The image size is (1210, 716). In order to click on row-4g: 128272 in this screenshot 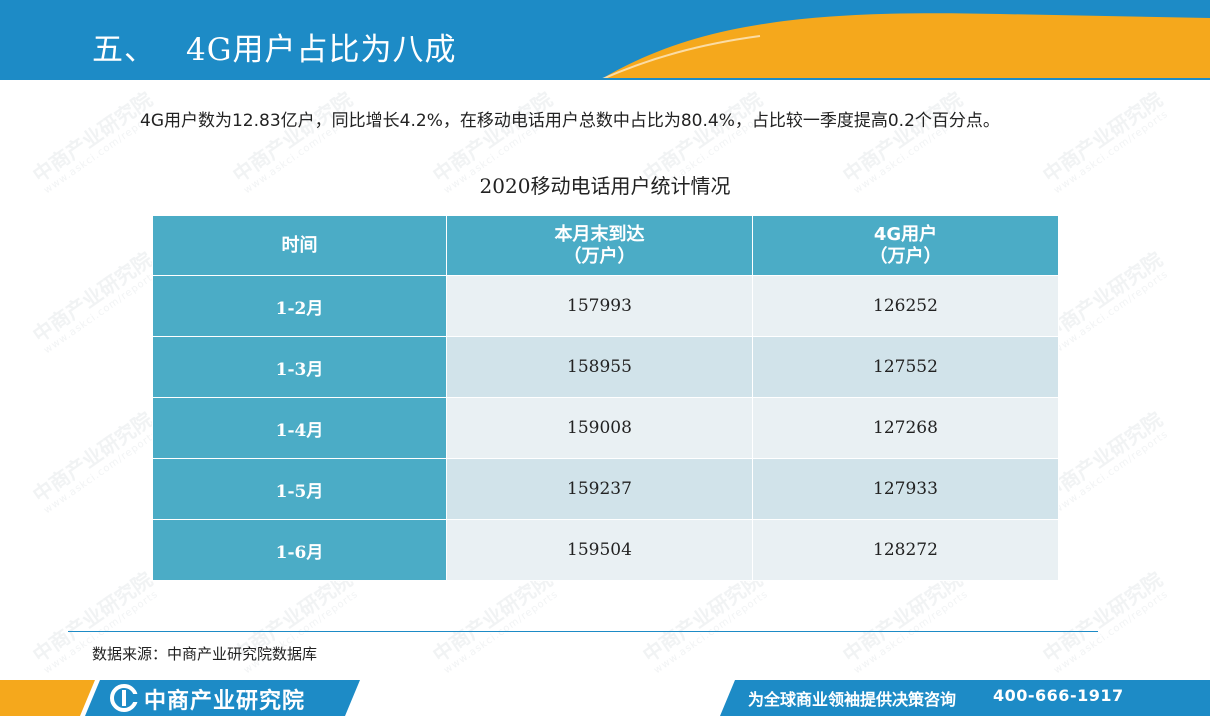, I will do `click(905, 550)`.